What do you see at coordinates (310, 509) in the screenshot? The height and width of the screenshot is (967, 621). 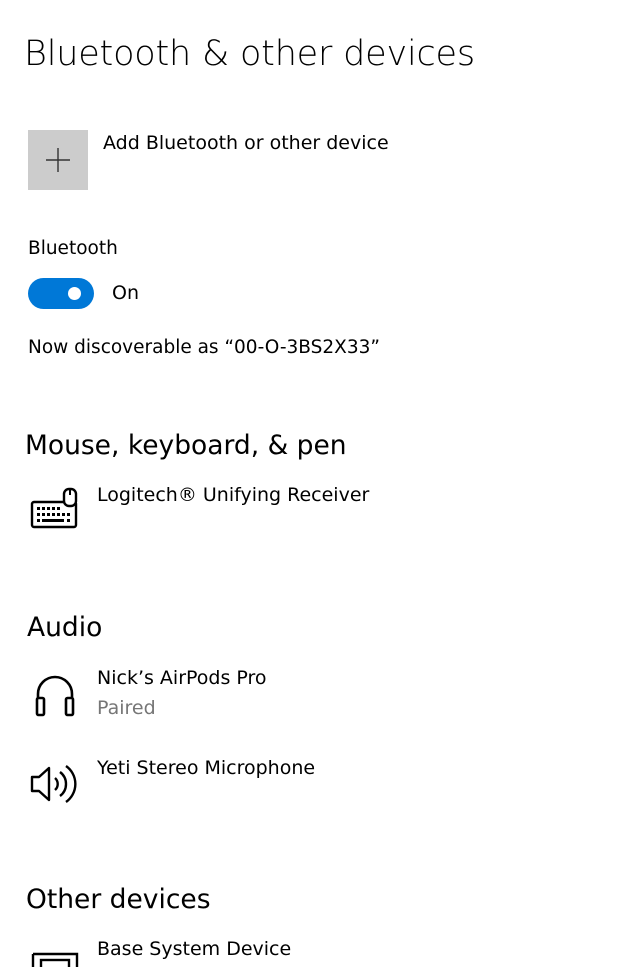 I see `device-item-logitech-receiver: Logitech® Unifying Receiver` at bounding box center [310, 509].